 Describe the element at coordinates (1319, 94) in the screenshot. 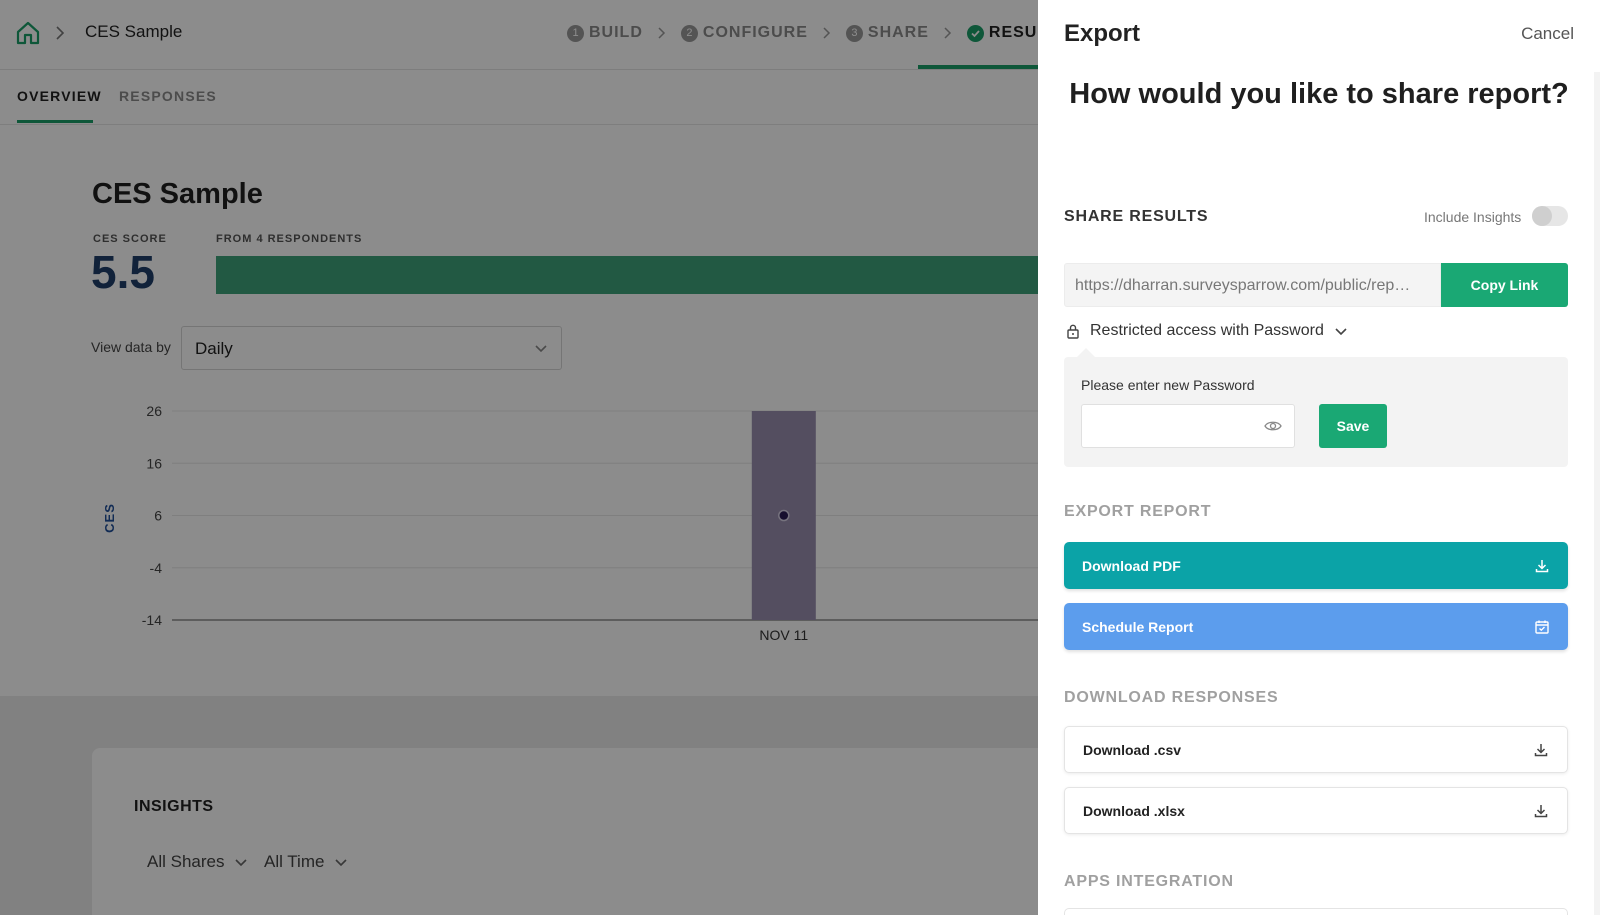

I see `share-question-heading: How would you like to share report?` at that location.